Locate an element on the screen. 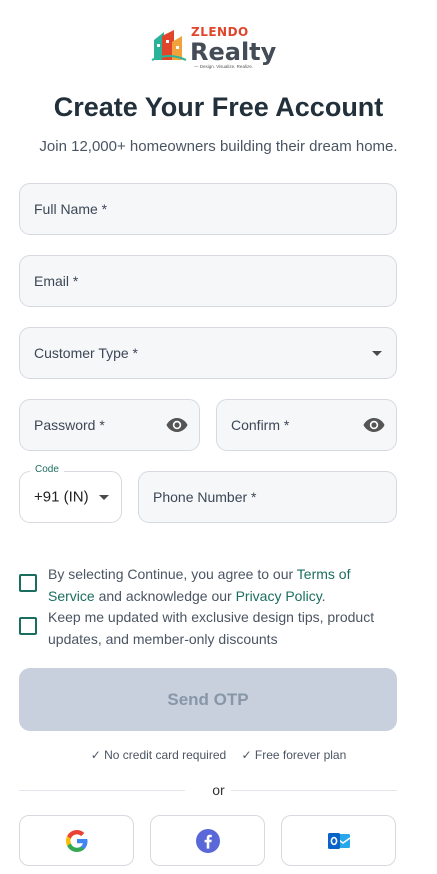  full-name-placeholder: Full Name * is located at coordinates (71, 209).